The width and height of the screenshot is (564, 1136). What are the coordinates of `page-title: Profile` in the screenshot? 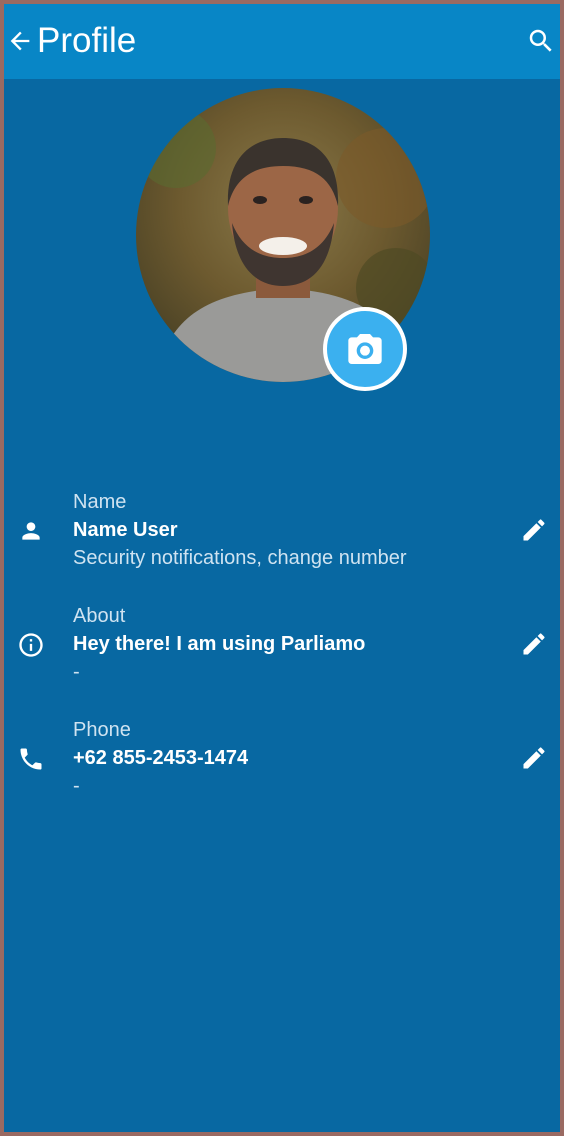 It's located at (87, 40).